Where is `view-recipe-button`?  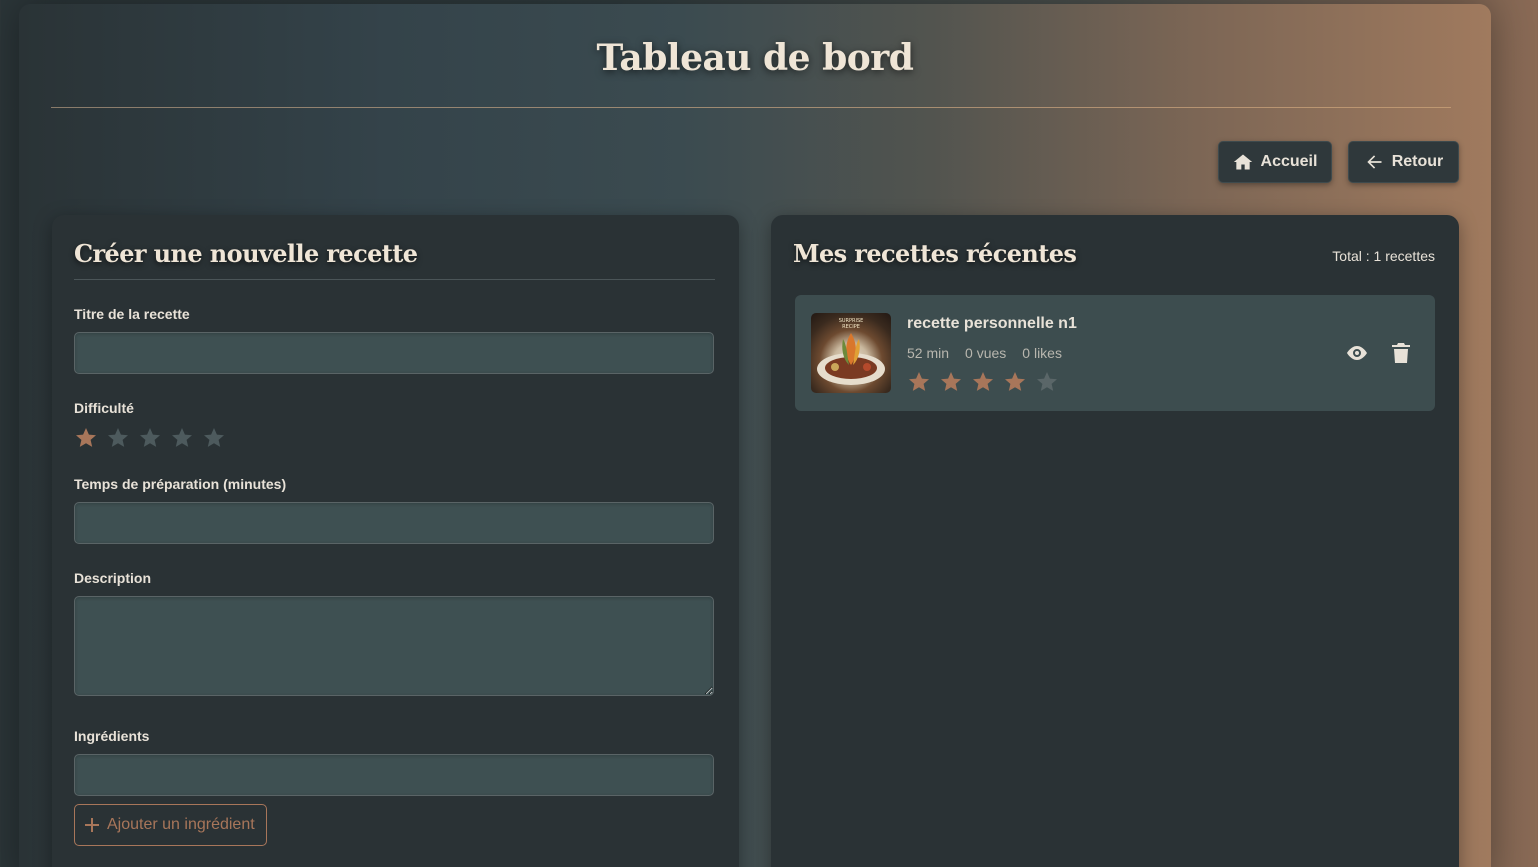
view-recipe-button is located at coordinates (1357, 353).